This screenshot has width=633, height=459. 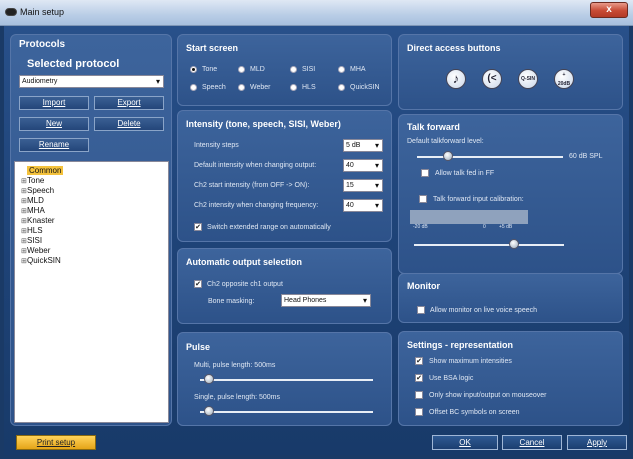 I want to click on input-calibration-label: Talk forward input calibration:, so click(x=478, y=199).